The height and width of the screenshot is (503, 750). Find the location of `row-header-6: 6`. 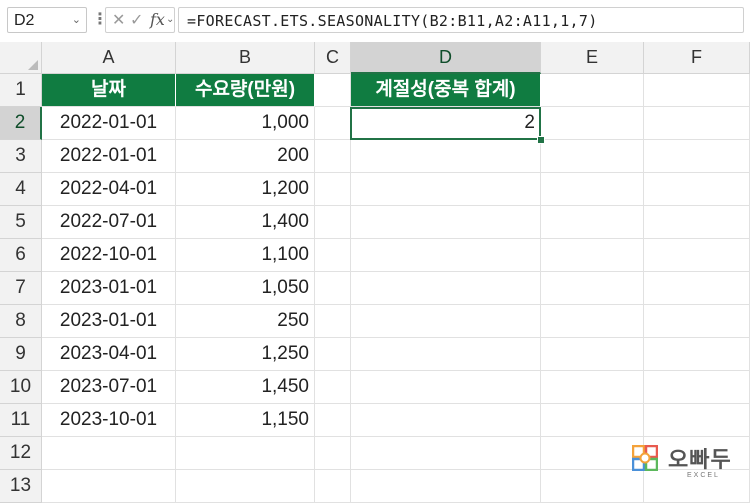

row-header-6: 6 is located at coordinates (21, 255).